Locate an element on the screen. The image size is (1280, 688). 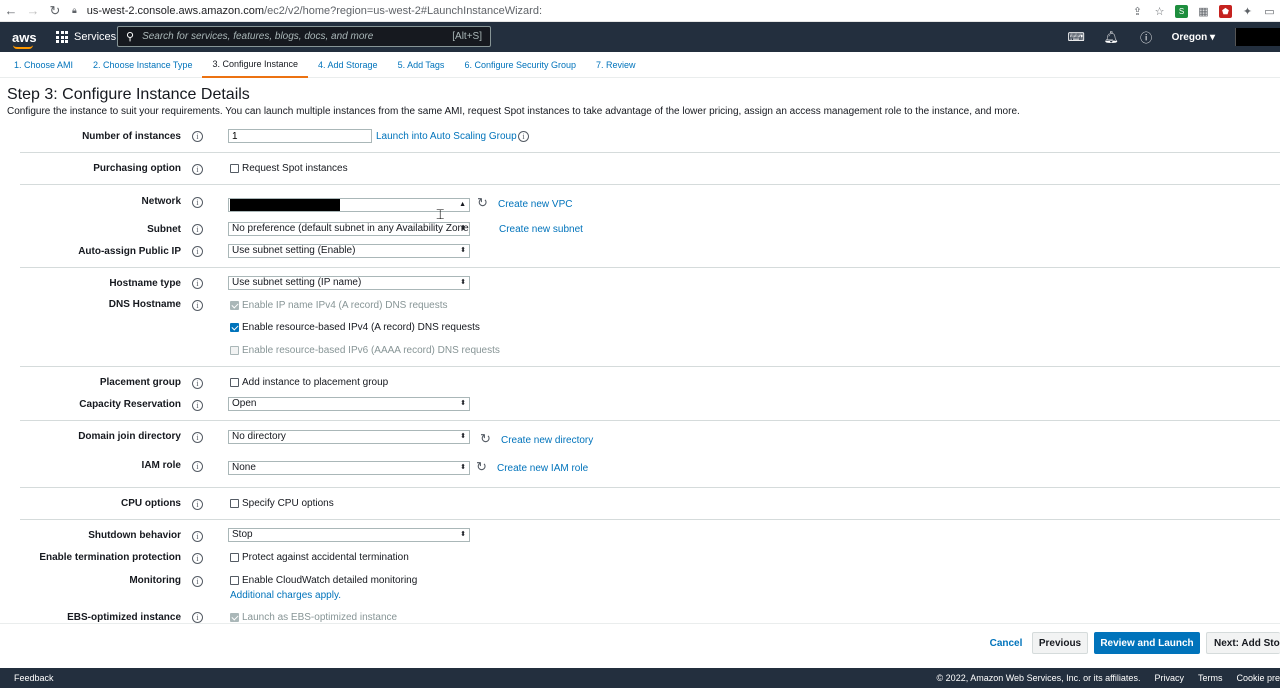
spot-checkbox-row: Request Spot instances is located at coordinates (289, 168).